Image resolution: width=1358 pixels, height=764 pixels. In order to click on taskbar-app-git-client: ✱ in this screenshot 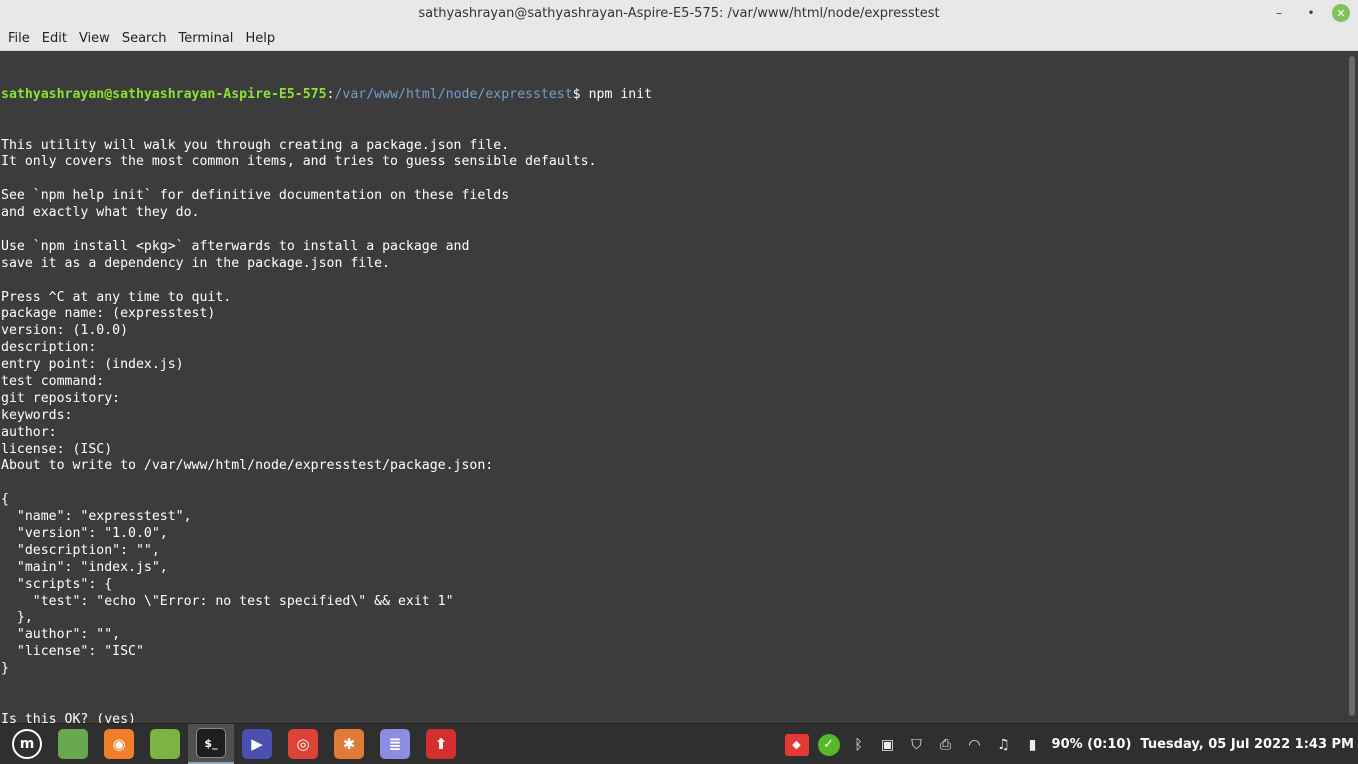, I will do `click(349, 744)`.